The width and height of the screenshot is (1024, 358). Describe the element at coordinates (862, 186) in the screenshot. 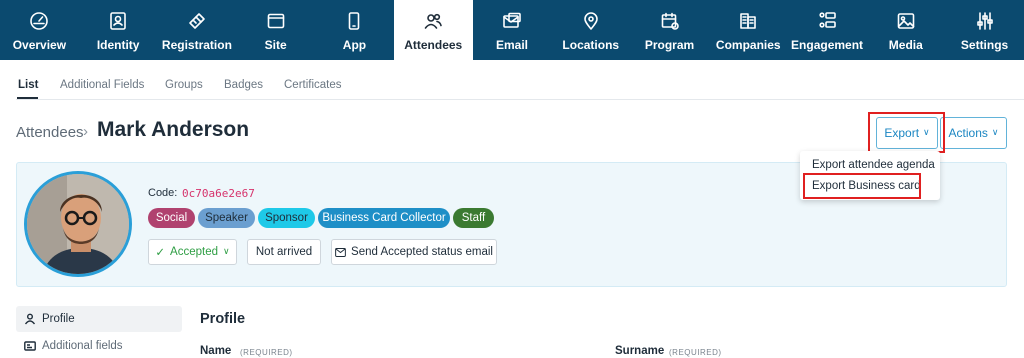

I see `business-card-highlight-box` at that location.